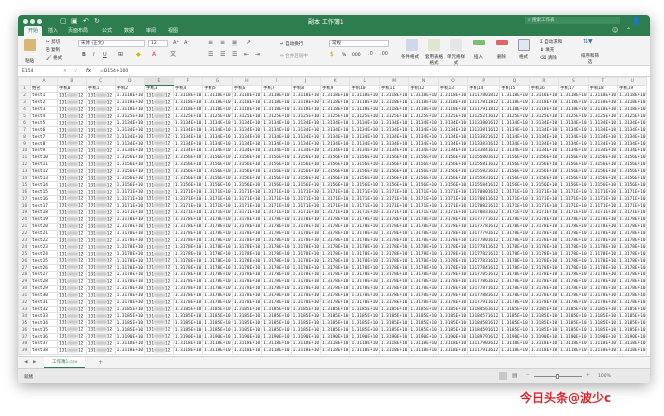  I want to click on cell: test25, so click(44, 261).